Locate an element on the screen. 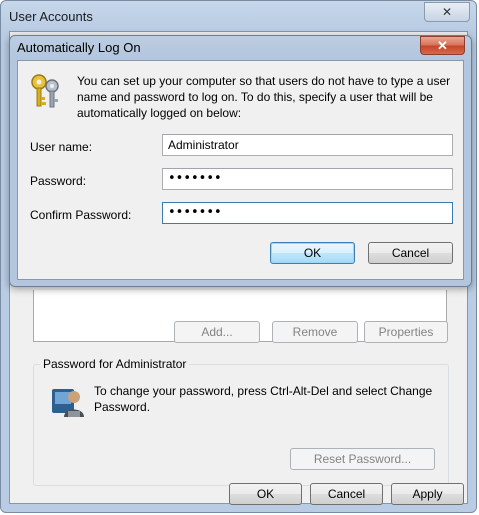  cancel-button: Cancel is located at coordinates (346, 494).